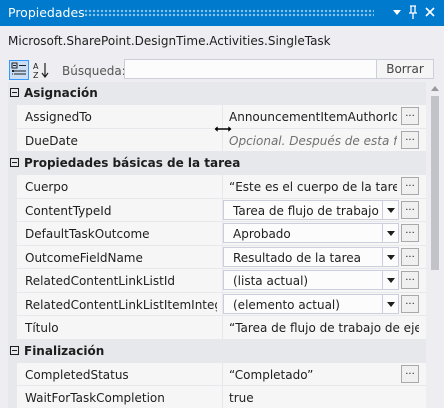  I want to click on titulo-value: “Tarea de flujo de trabajo de ejemplo”, so click(324, 328).